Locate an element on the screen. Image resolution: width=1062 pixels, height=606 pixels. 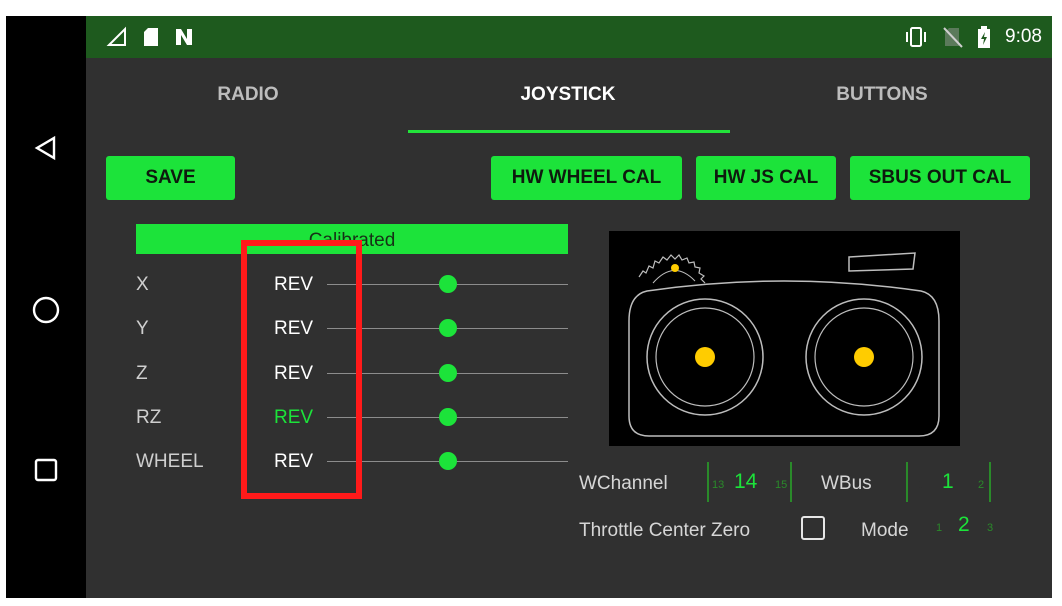
home-button is located at coordinates (46, 310).